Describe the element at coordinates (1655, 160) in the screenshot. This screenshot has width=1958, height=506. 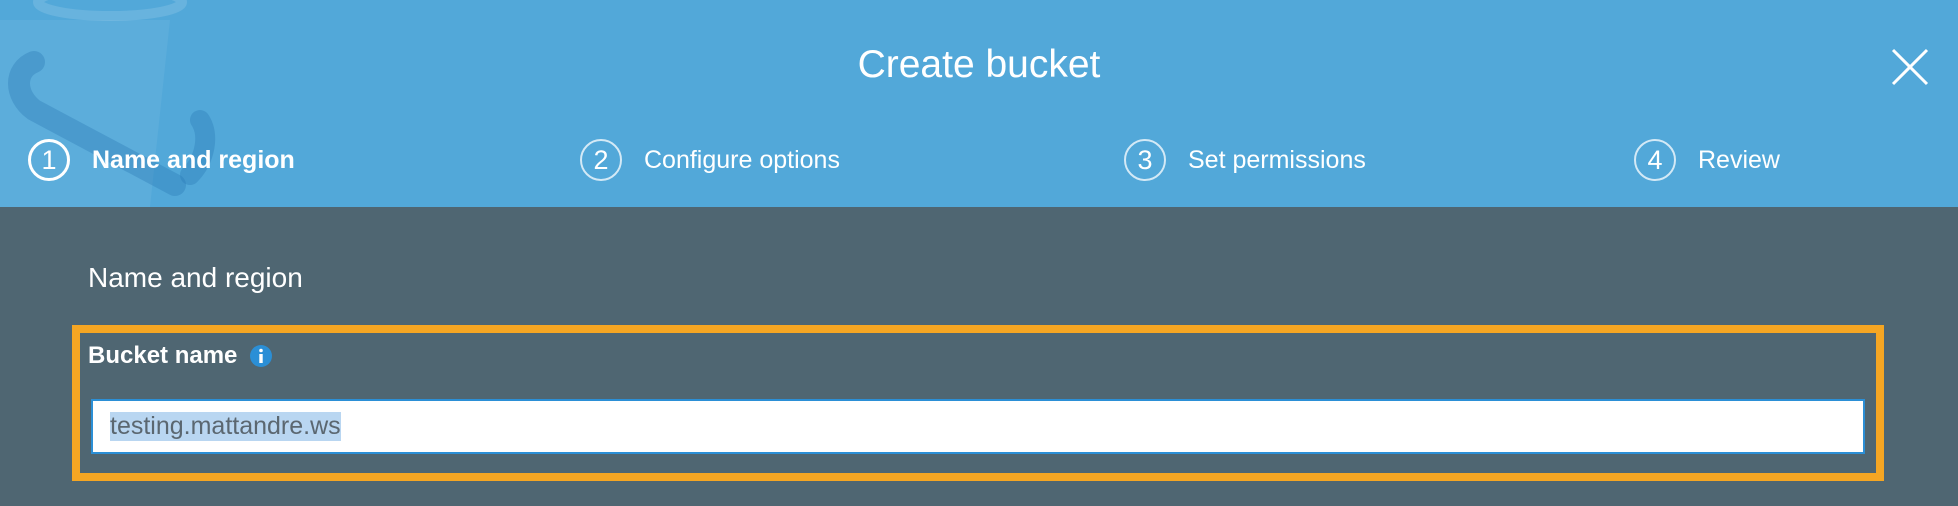
I see `step-number-badge: 4` at that location.